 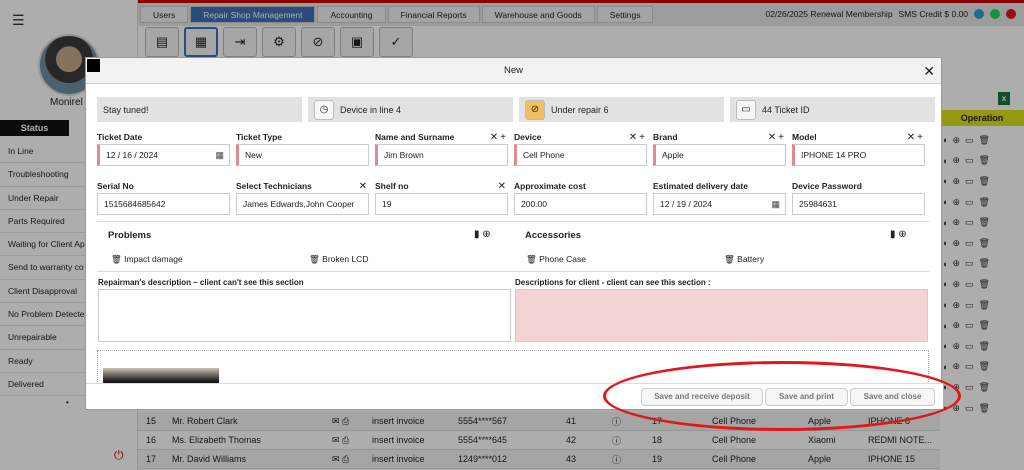 I want to click on delivery-label: Estimated delivery date, so click(x=700, y=186).